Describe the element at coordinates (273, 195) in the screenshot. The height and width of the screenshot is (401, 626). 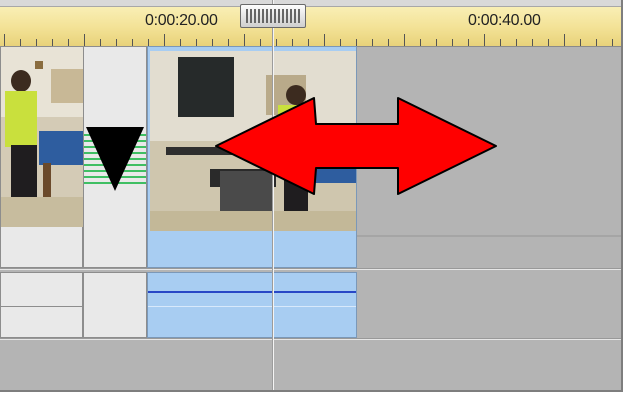
I see `playhead-line` at that location.